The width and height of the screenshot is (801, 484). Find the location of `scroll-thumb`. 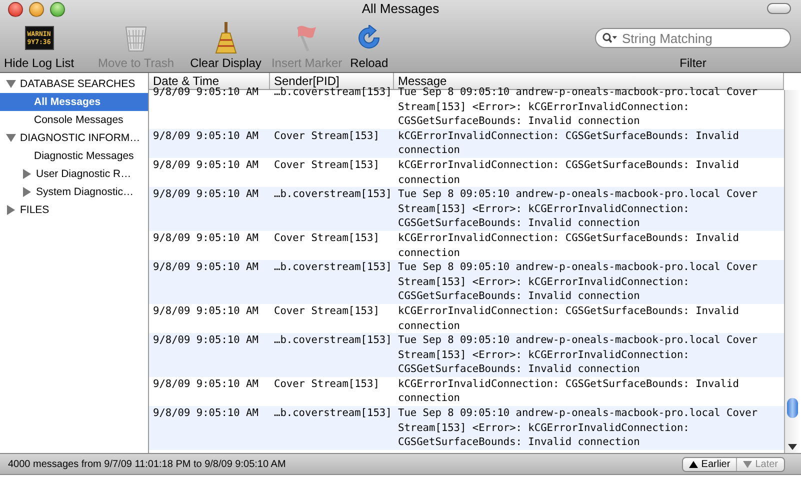

scroll-thumb is located at coordinates (792, 408).